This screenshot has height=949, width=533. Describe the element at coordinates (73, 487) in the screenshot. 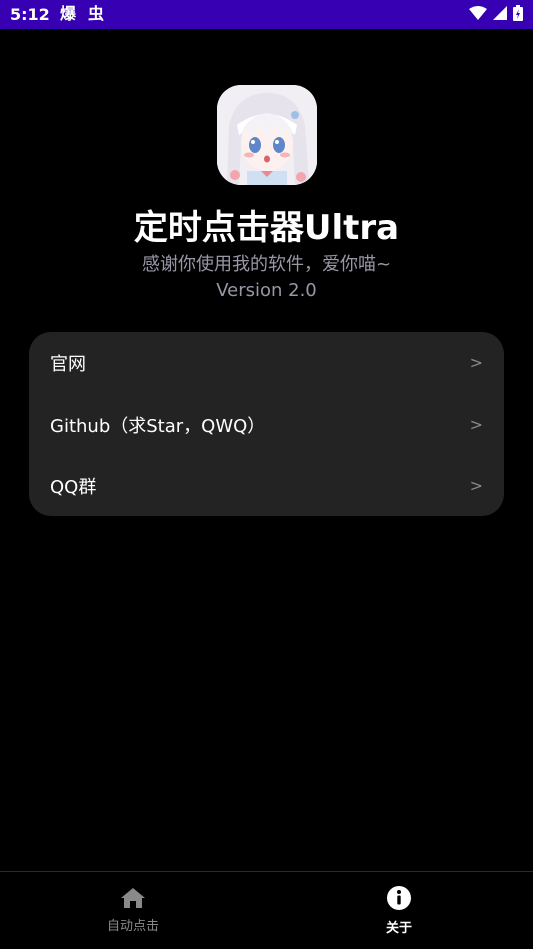

I see `link-label: QQ群` at that location.